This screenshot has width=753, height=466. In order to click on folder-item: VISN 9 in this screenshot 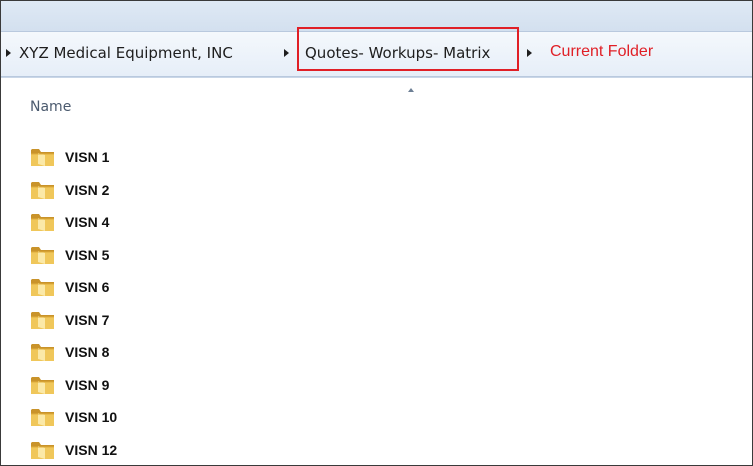, I will do `click(150, 385)`.